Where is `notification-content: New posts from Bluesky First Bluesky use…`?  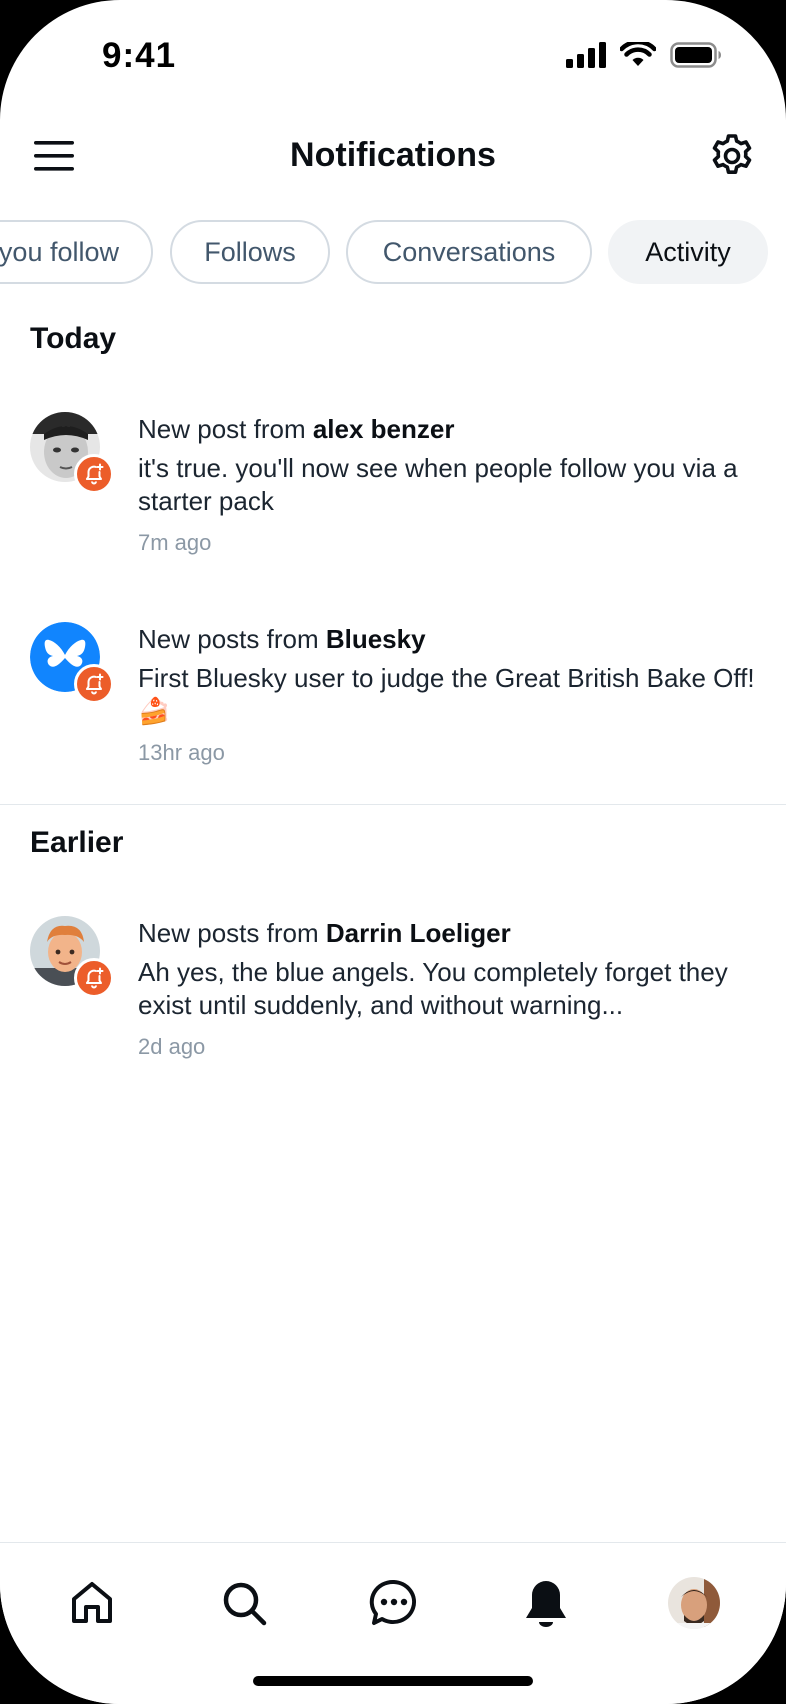
notification-content: New posts from Bluesky First Bluesky use… is located at coordinates (447, 694).